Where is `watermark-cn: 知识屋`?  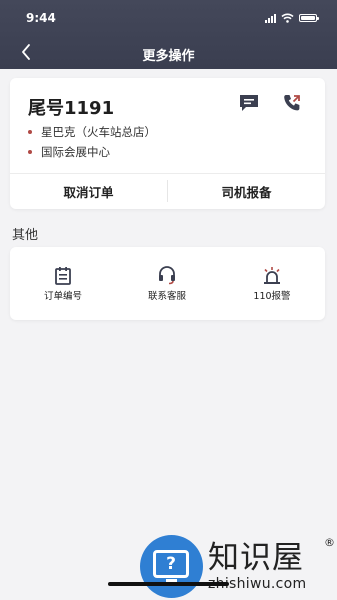
watermark-cn: 知识屋 is located at coordinates (256, 558).